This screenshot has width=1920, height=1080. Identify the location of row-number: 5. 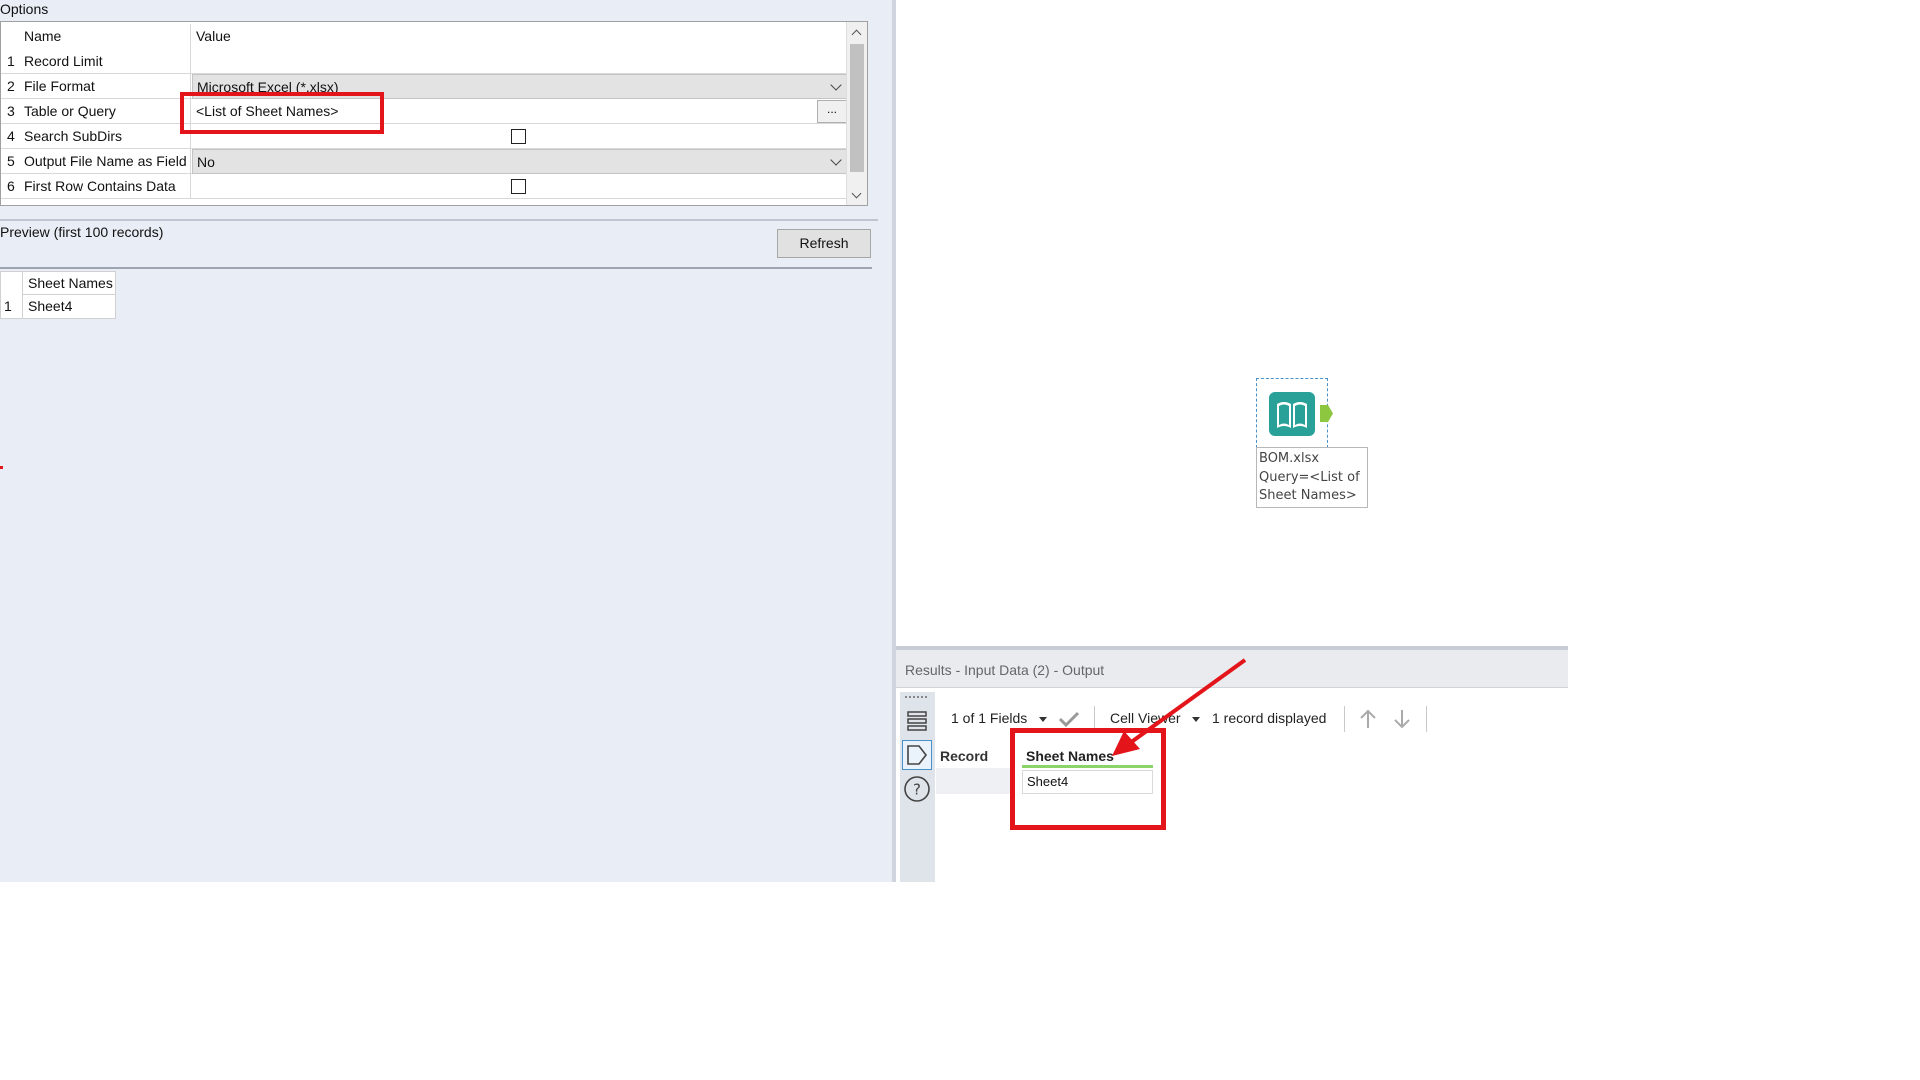
(11, 161).